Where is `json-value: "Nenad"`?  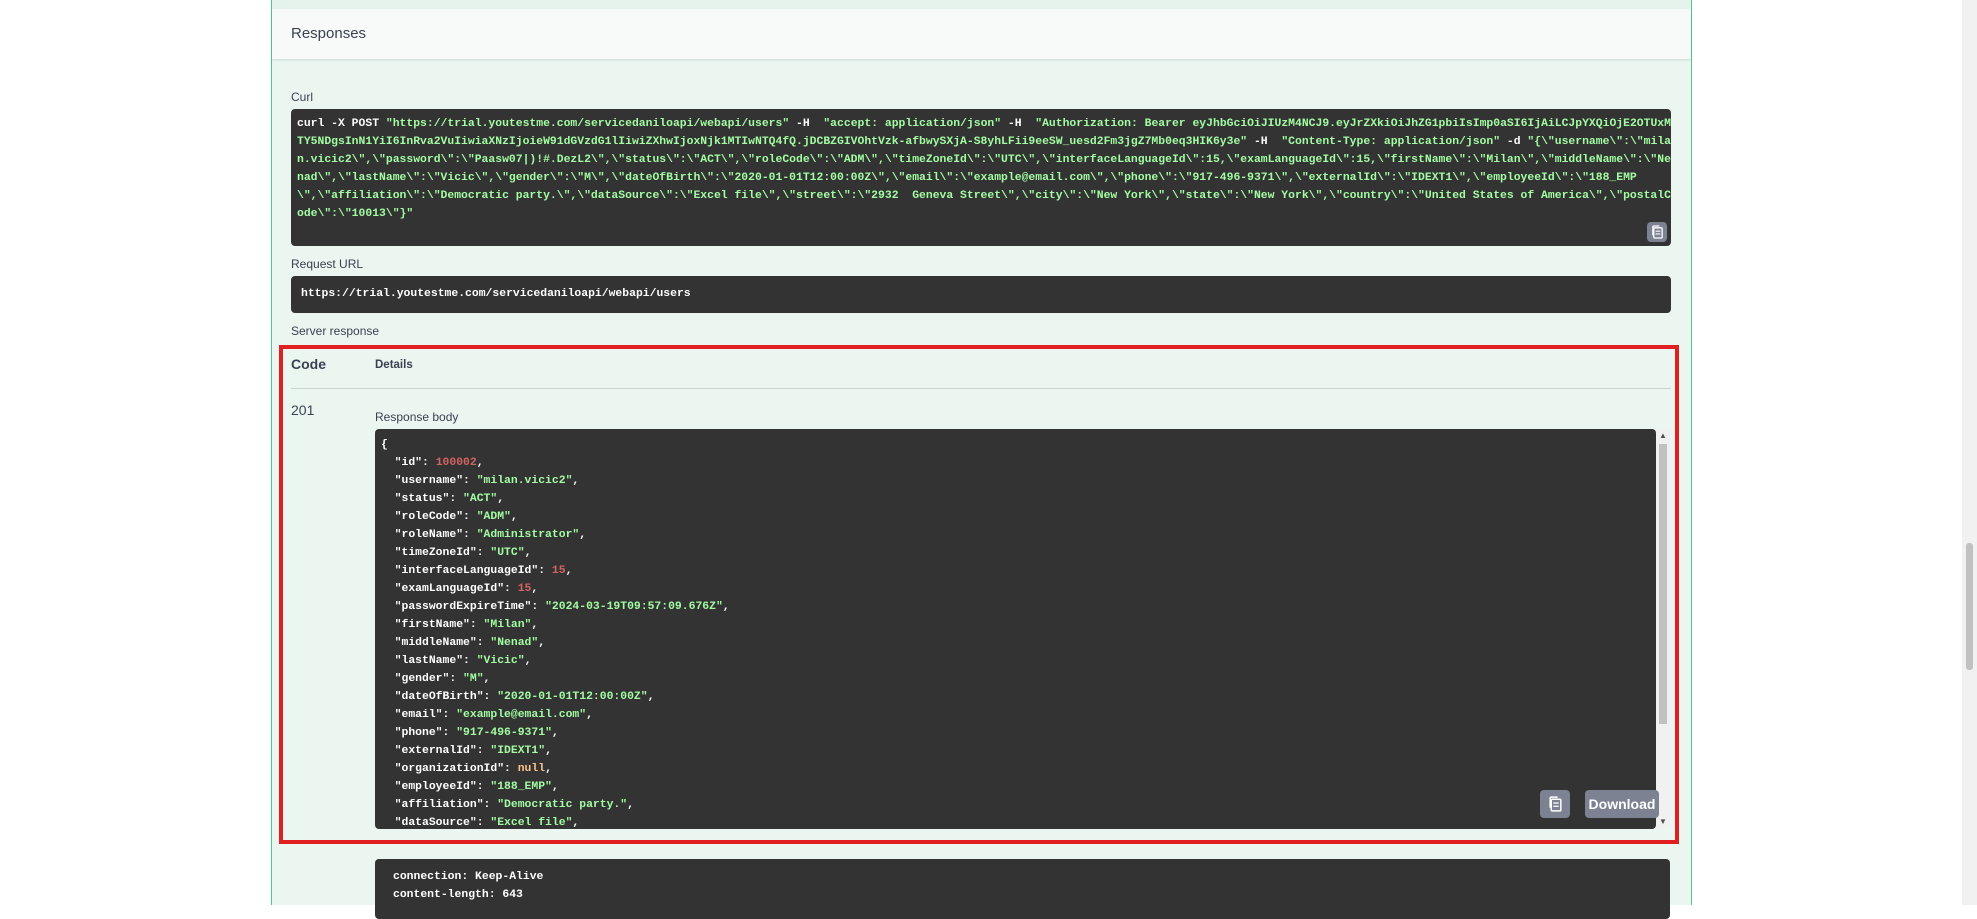
json-value: "Nenad" is located at coordinates (514, 643).